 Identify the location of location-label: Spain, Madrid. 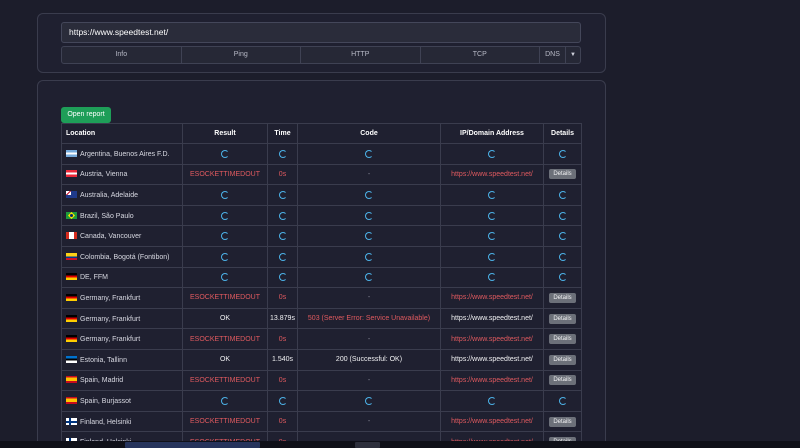
(102, 381).